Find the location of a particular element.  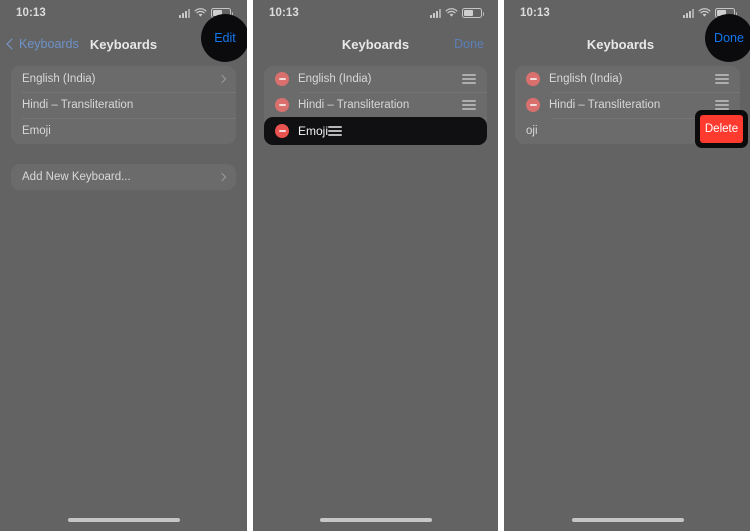

status-bar: 10:13 is located at coordinates (375, 13).